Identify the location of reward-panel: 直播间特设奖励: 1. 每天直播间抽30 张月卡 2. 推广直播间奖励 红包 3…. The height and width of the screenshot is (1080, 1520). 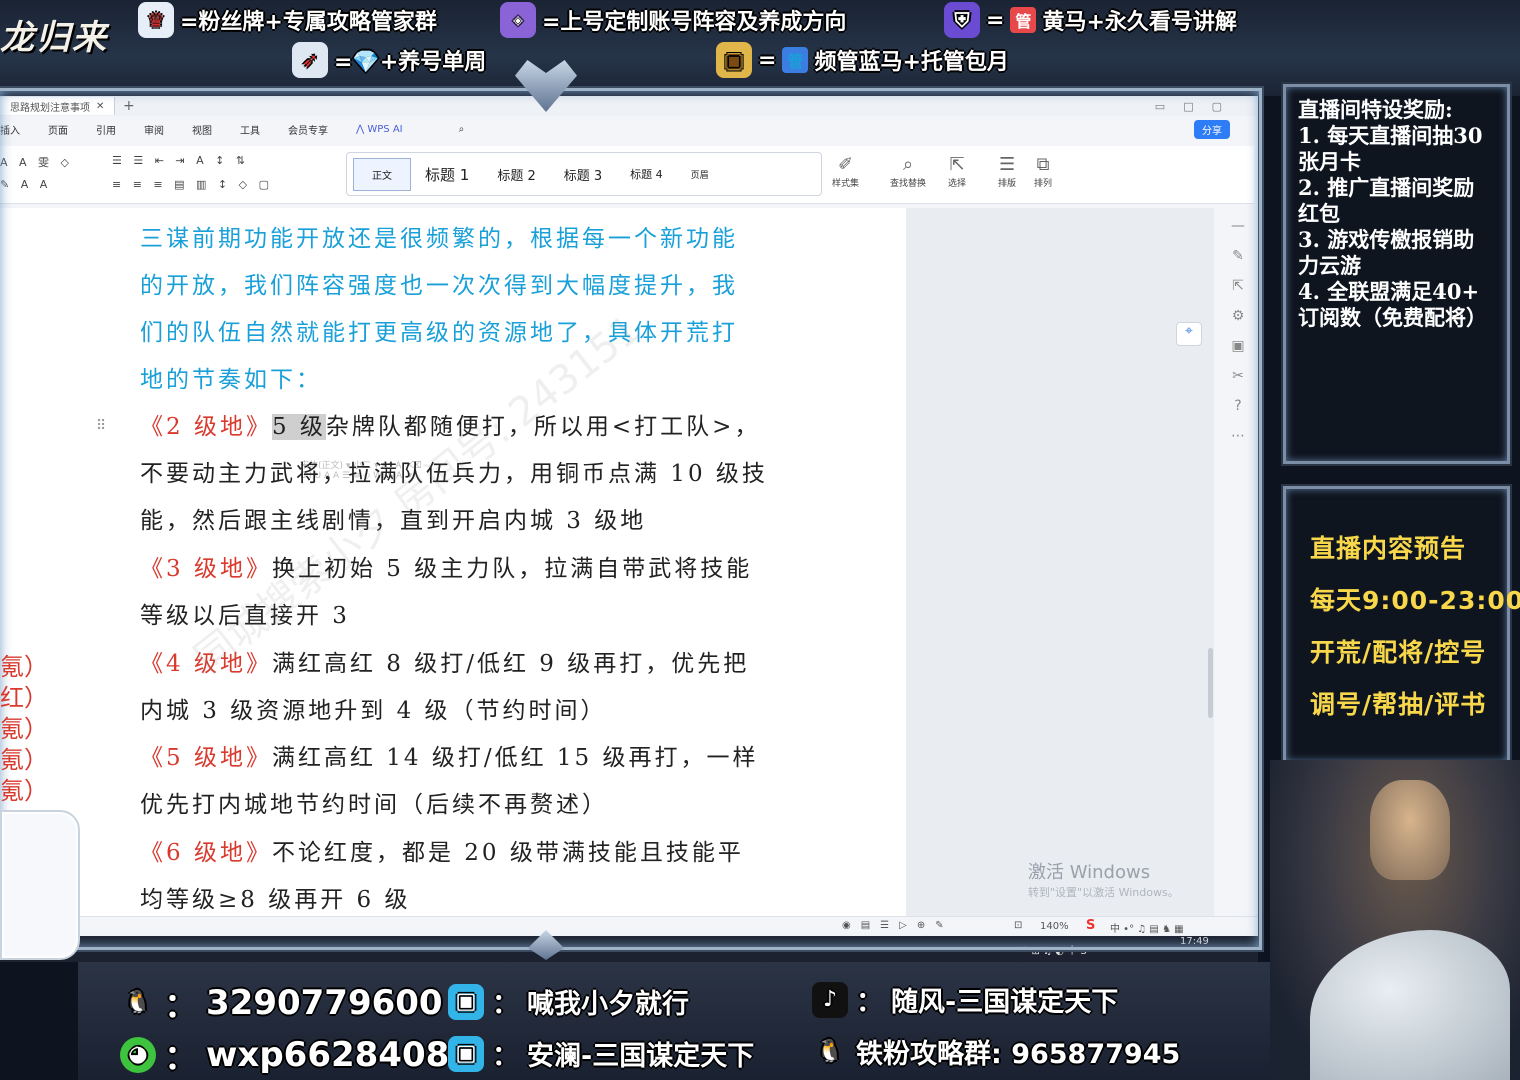
(1396, 274).